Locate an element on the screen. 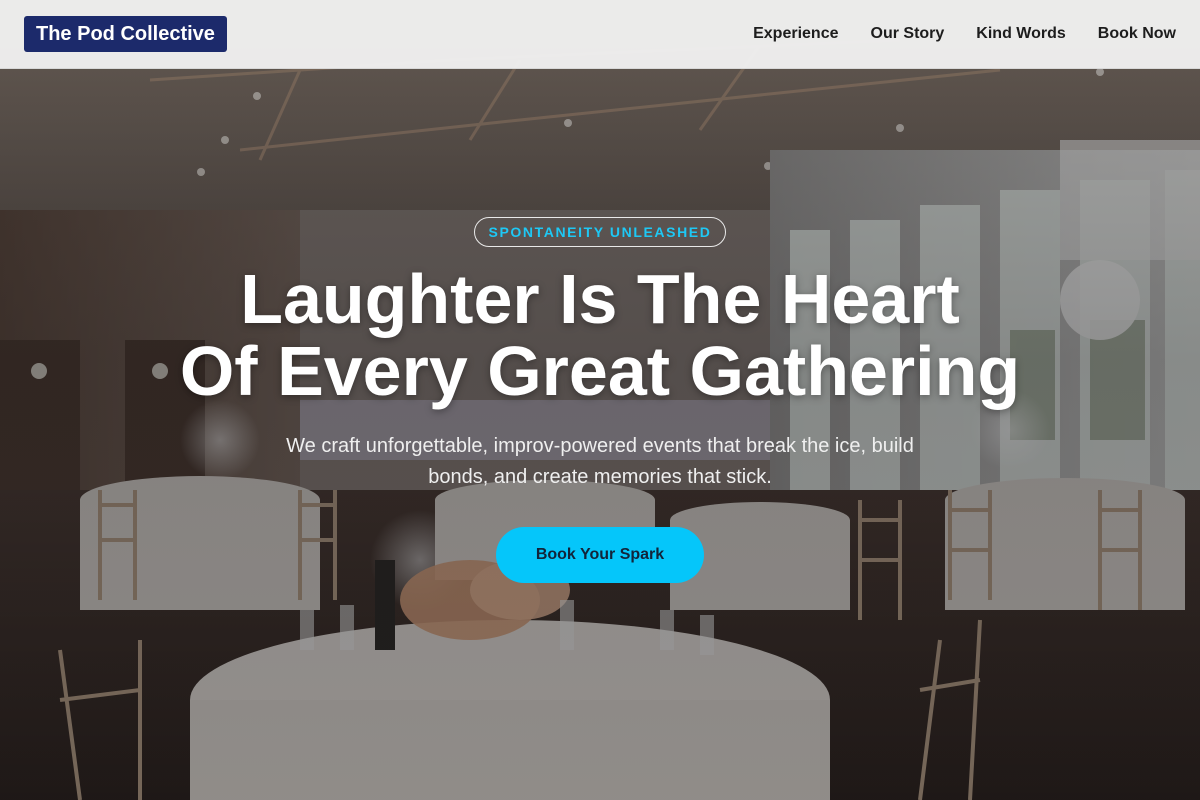  hero-headline-line-2: Of Every Great Gathering is located at coordinates (600, 371).